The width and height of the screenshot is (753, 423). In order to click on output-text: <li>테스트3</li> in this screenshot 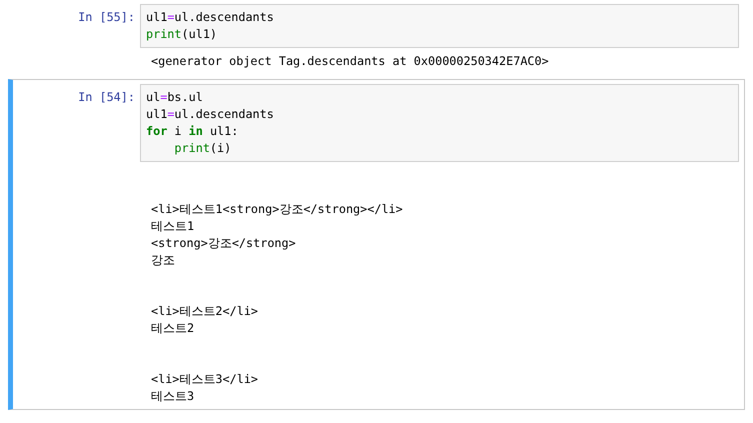, I will do `click(205, 379)`.